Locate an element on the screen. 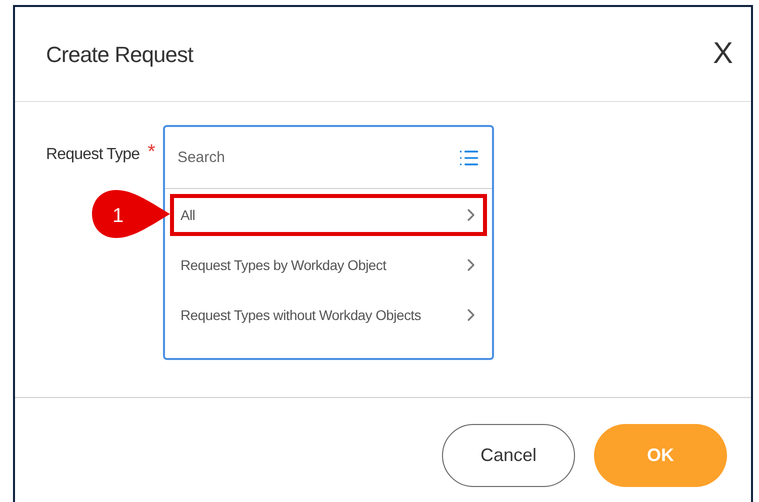 This screenshot has height=502, width=759. step-callout: 1 is located at coordinates (132, 214).